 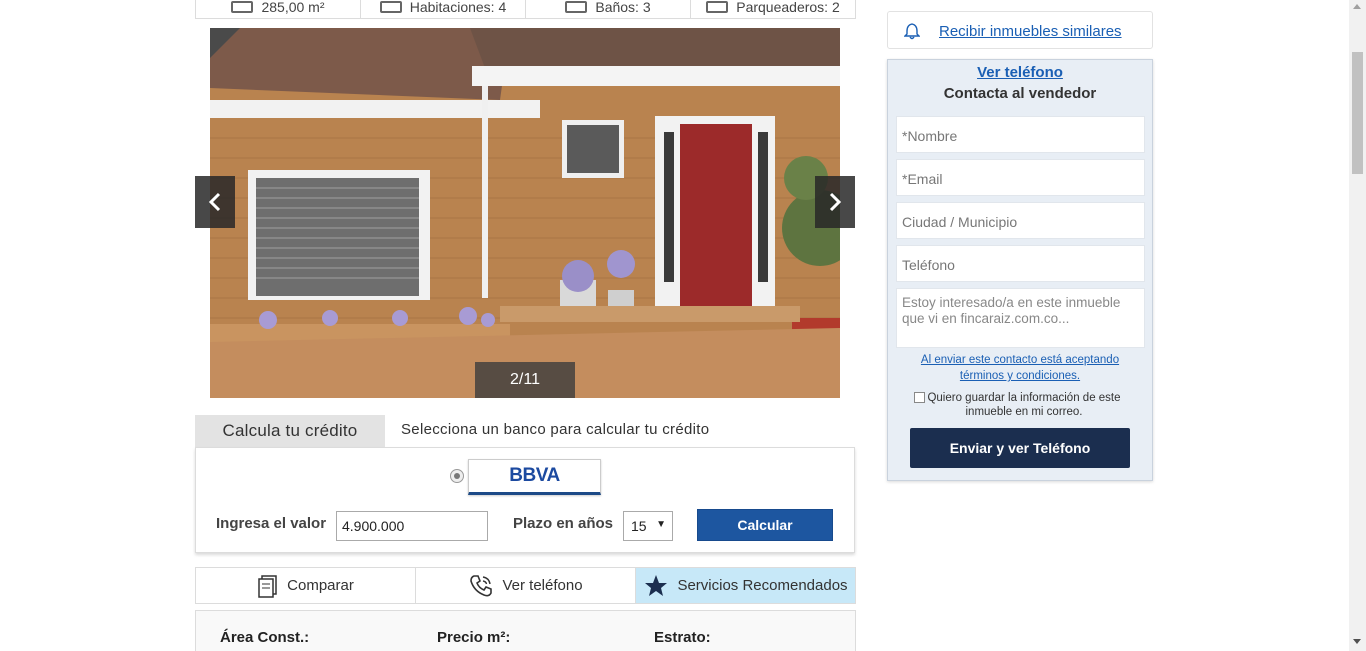 I want to click on calculate-button: Calcular, so click(x=765, y=525).